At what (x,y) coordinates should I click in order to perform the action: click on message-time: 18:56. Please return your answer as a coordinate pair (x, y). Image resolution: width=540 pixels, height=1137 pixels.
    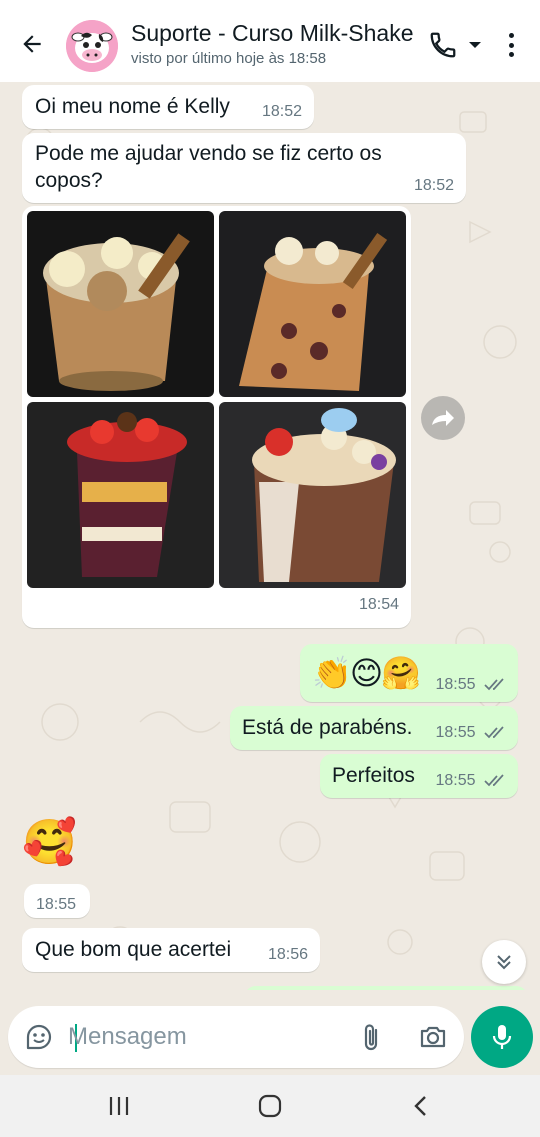
    Looking at the image, I should click on (287, 954).